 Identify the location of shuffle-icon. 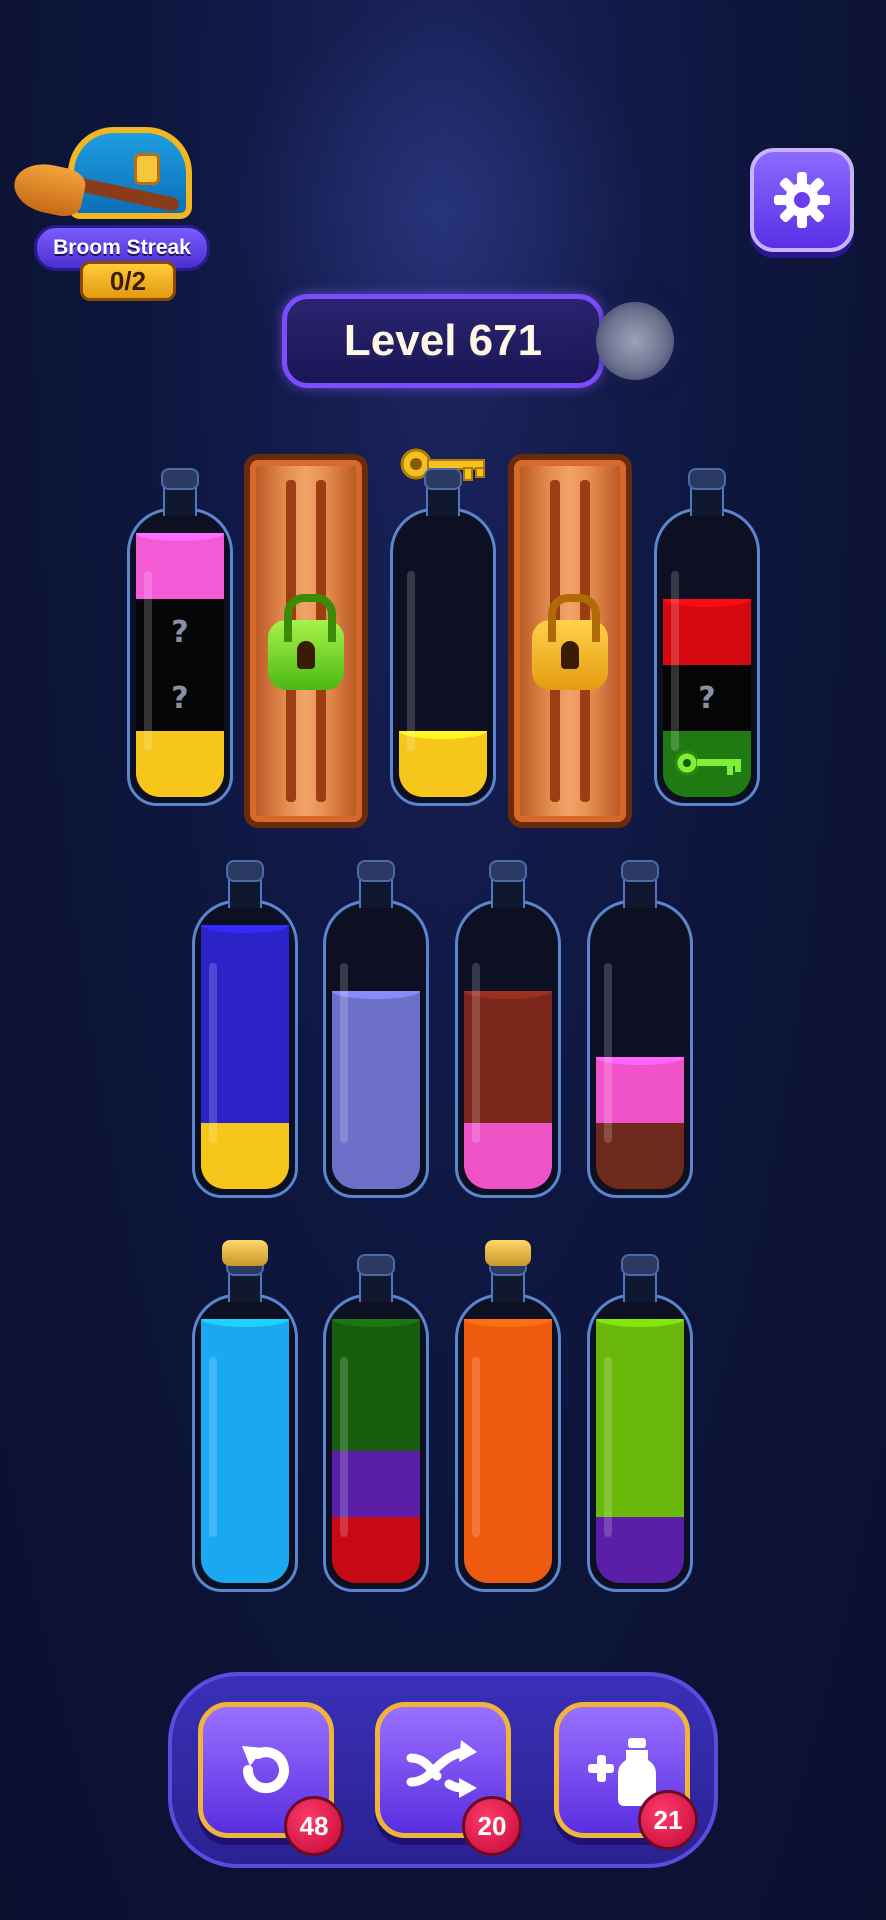
(441, 1769).